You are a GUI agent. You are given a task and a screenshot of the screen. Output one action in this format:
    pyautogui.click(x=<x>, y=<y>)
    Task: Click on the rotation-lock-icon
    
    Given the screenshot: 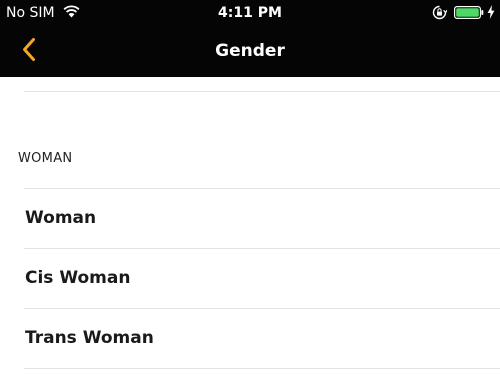 What is the action you would take?
    pyautogui.click(x=439, y=12)
    